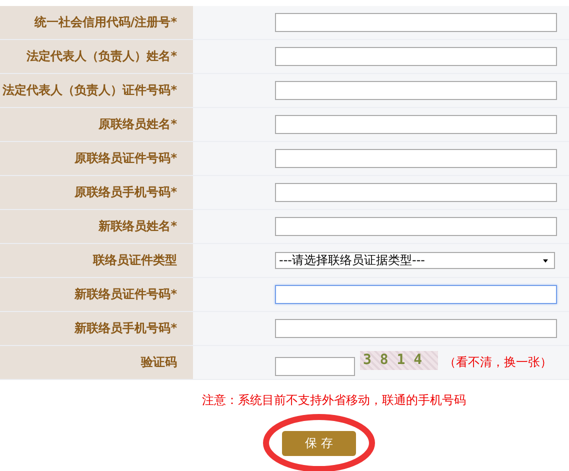 The image size is (569, 471). Describe the element at coordinates (96, 158) in the screenshot. I see `field-label: 原联络员证件号码*` at that location.